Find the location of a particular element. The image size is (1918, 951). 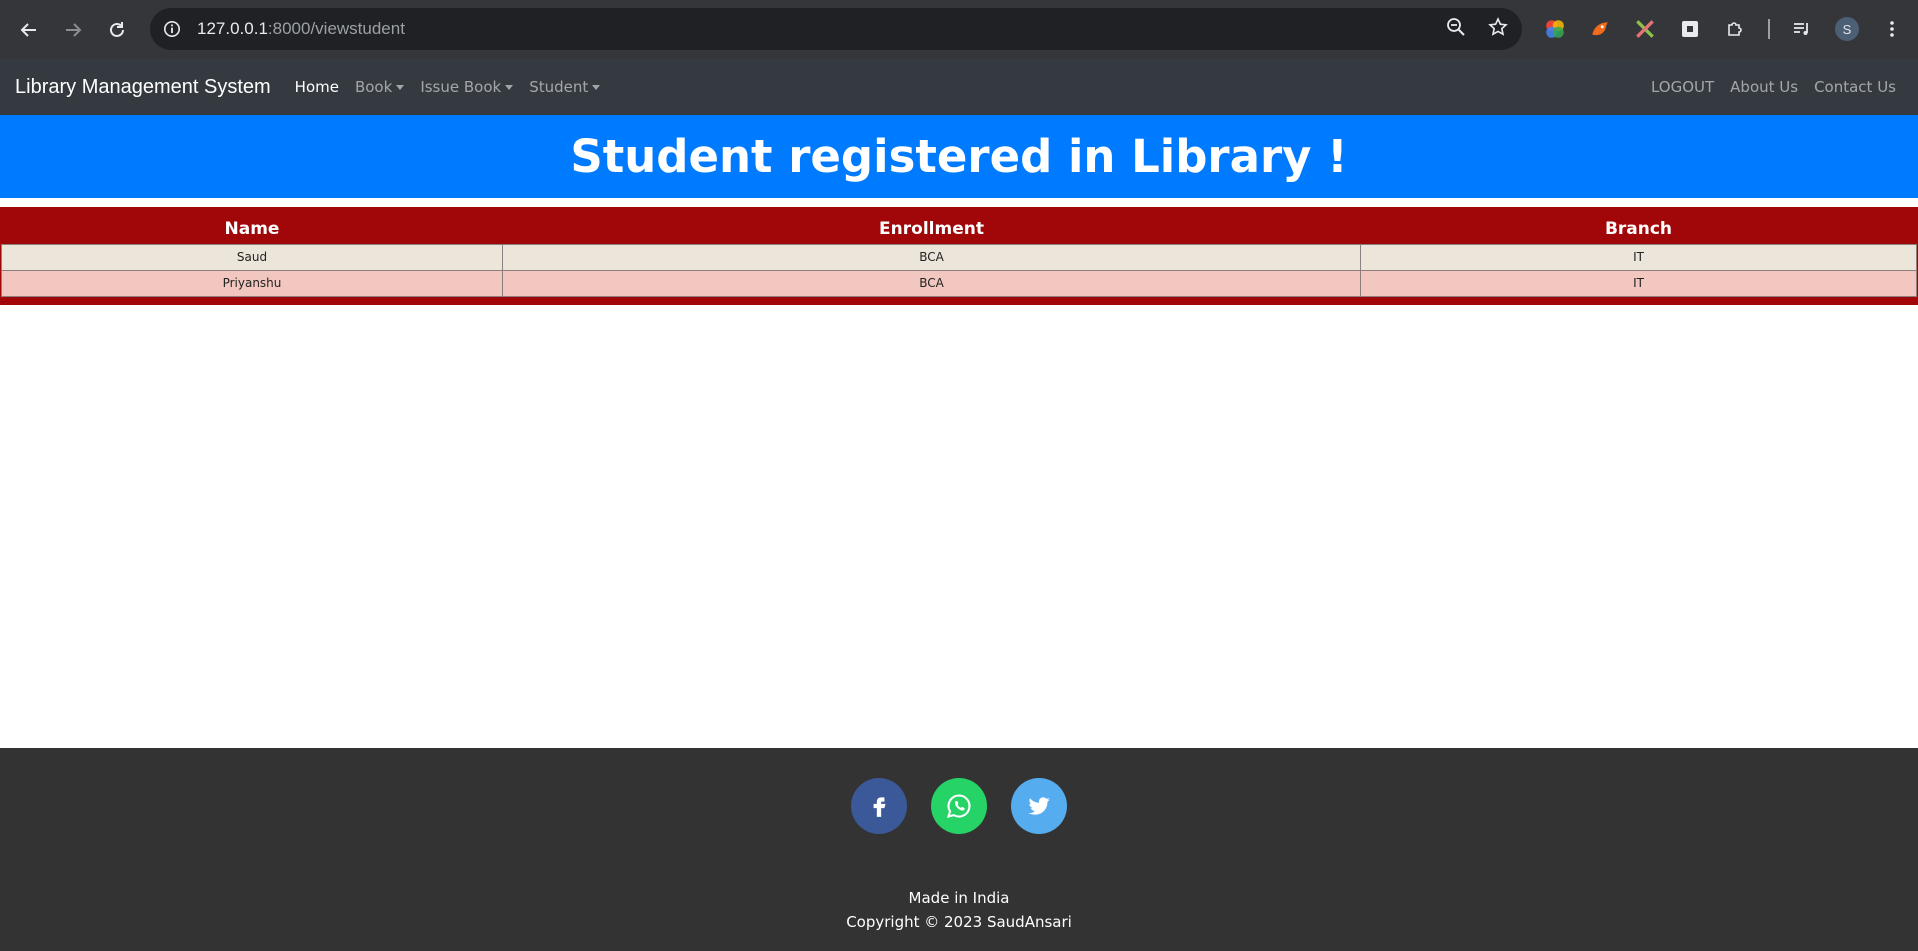

page-title: Student registered in Library ! is located at coordinates (959, 156).